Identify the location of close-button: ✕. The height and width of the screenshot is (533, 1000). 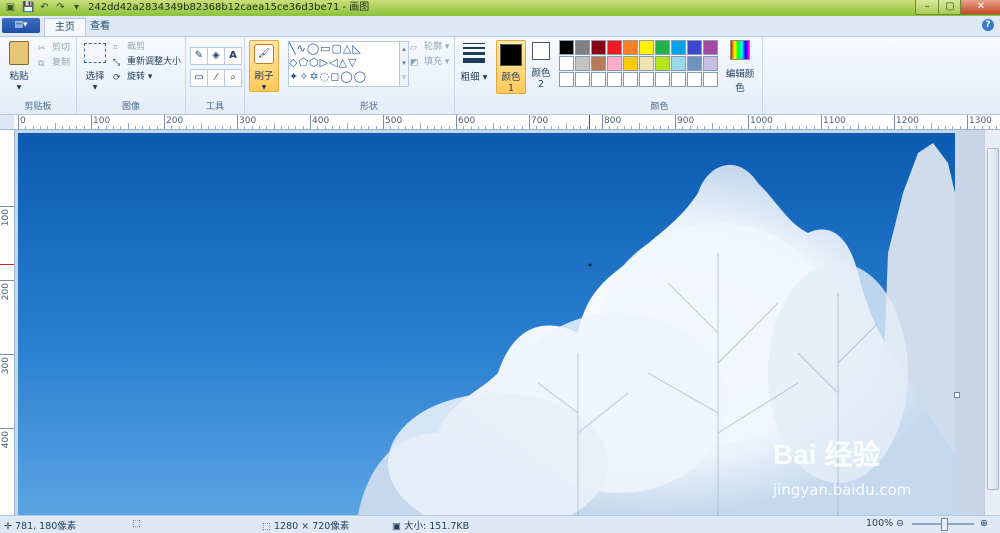
(980, 7).